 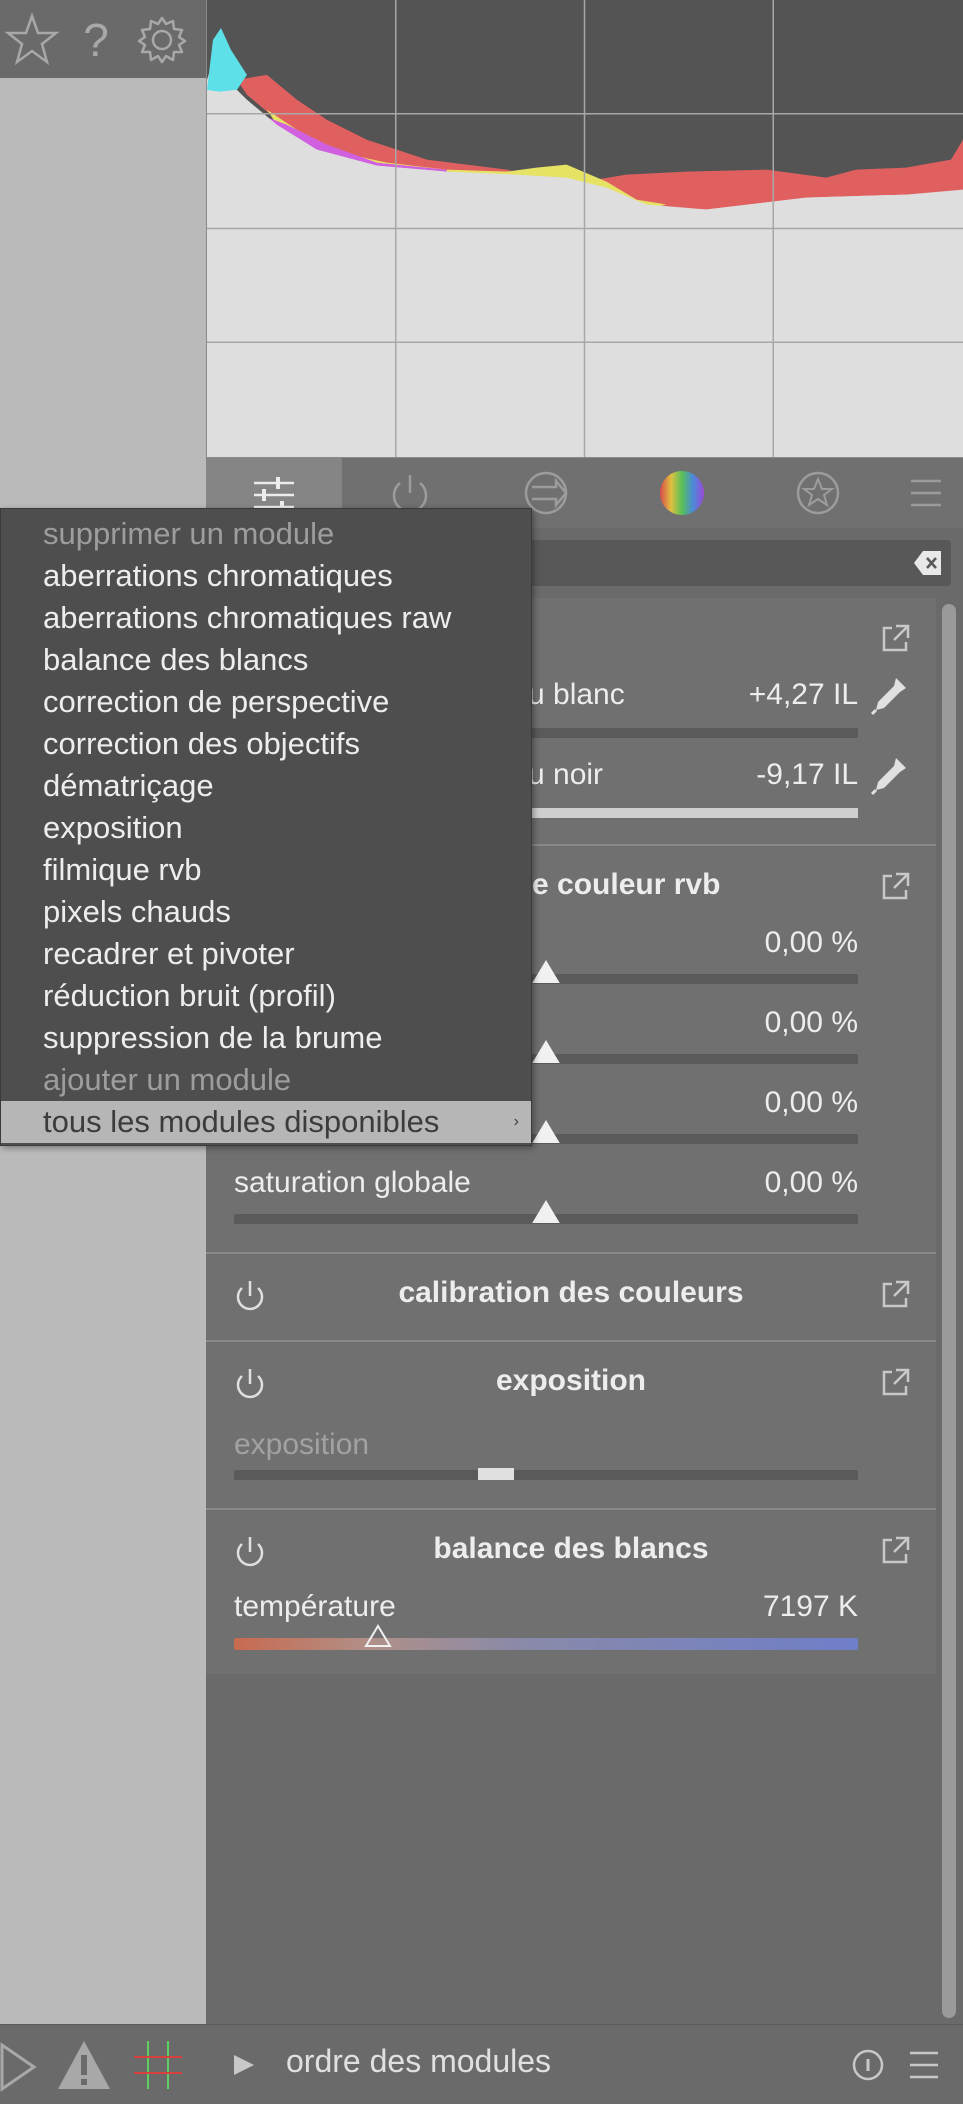 I want to click on top-toolbar: ?, so click(x=103, y=39).